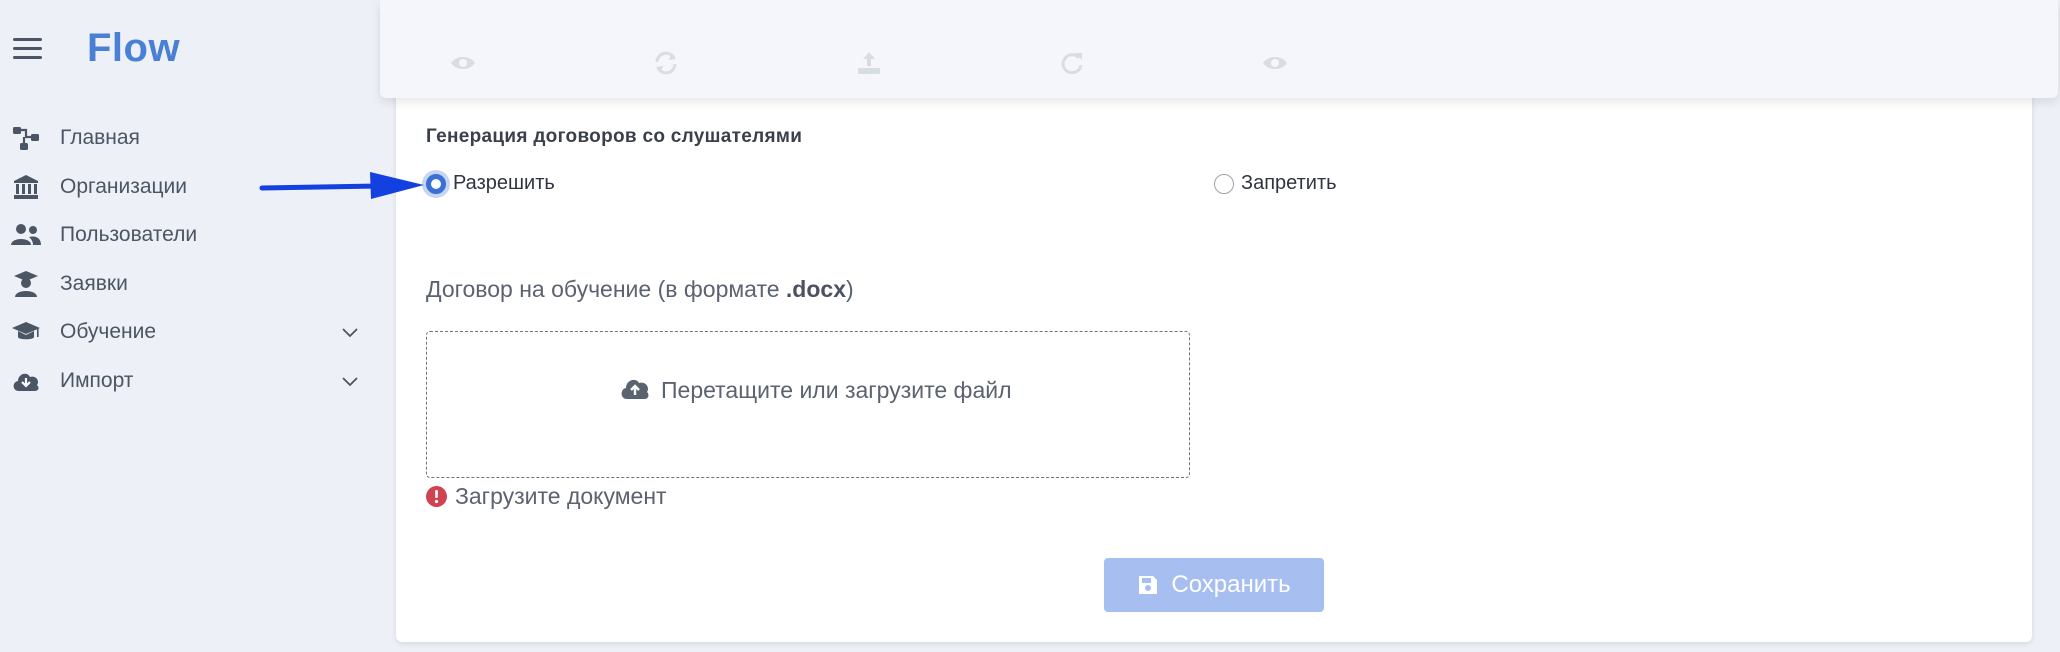 The width and height of the screenshot is (2060, 652). Describe the element at coordinates (26, 284) in the screenshot. I see `graduate-icon` at that location.